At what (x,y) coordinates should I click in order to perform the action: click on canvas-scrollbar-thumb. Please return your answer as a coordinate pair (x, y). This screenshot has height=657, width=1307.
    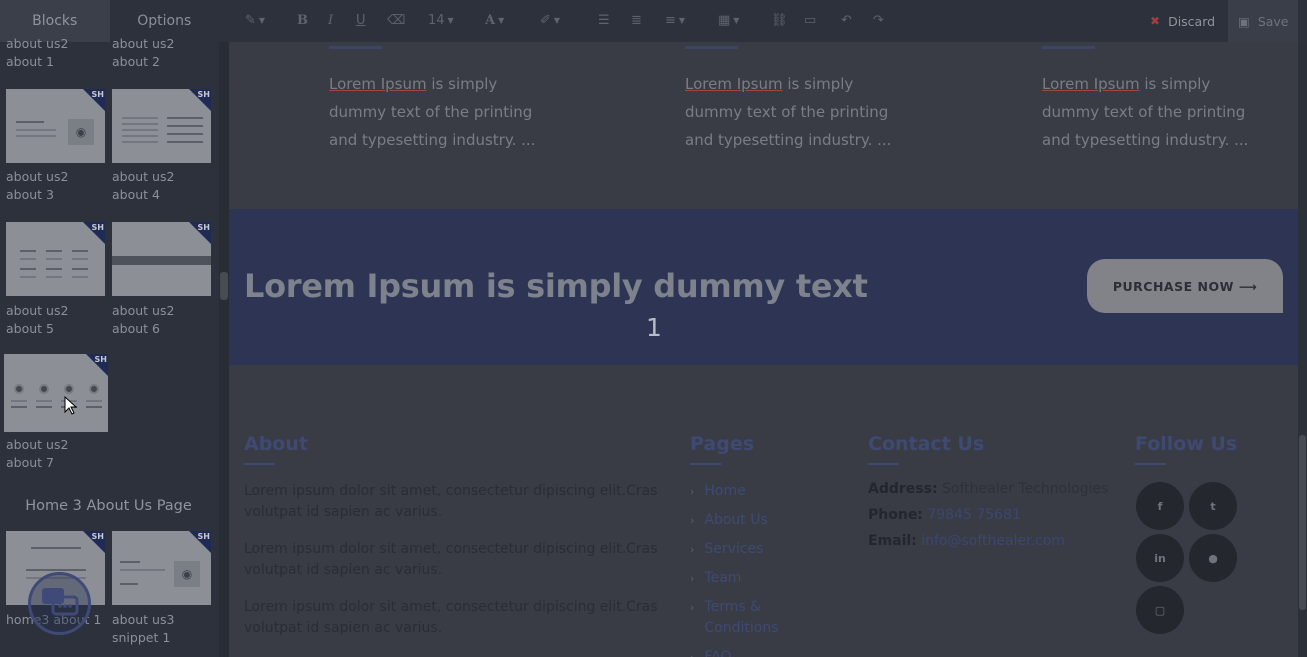
    Looking at the image, I should click on (1302, 522).